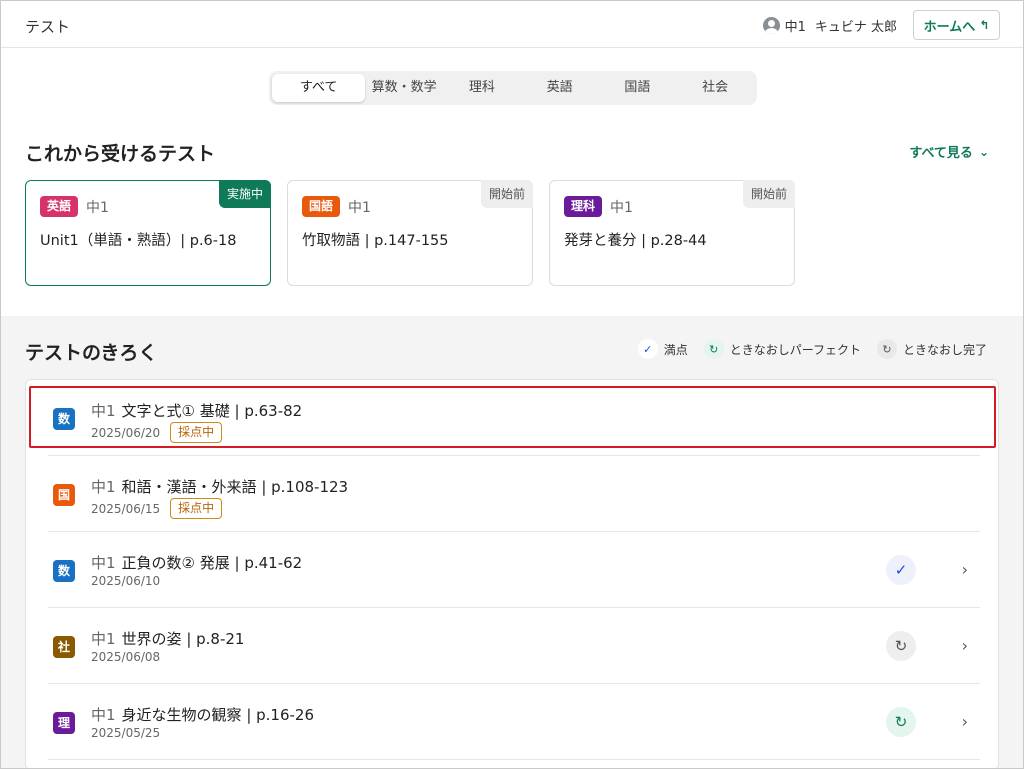 Image resolution: width=1024 pixels, height=769 pixels. I want to click on user-grade: 中1, so click(795, 27).